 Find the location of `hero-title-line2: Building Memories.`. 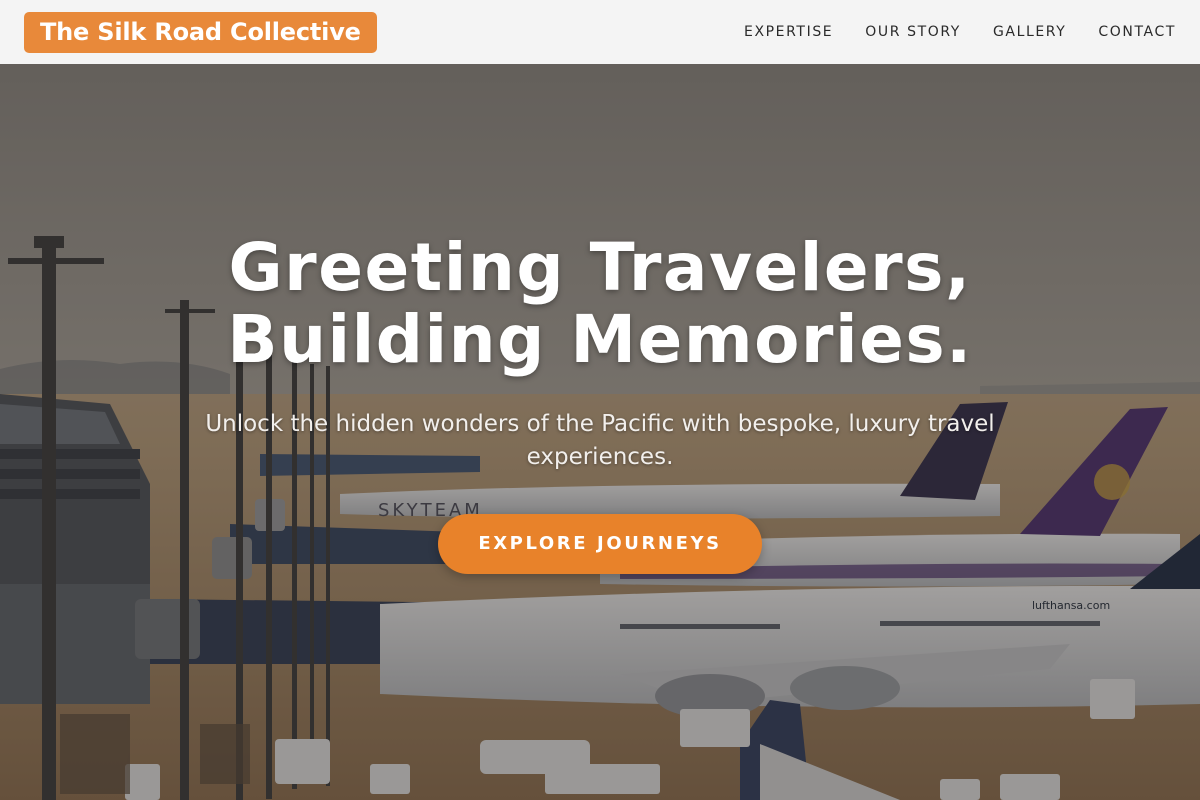

hero-title-line2: Building Memories. is located at coordinates (600, 339).